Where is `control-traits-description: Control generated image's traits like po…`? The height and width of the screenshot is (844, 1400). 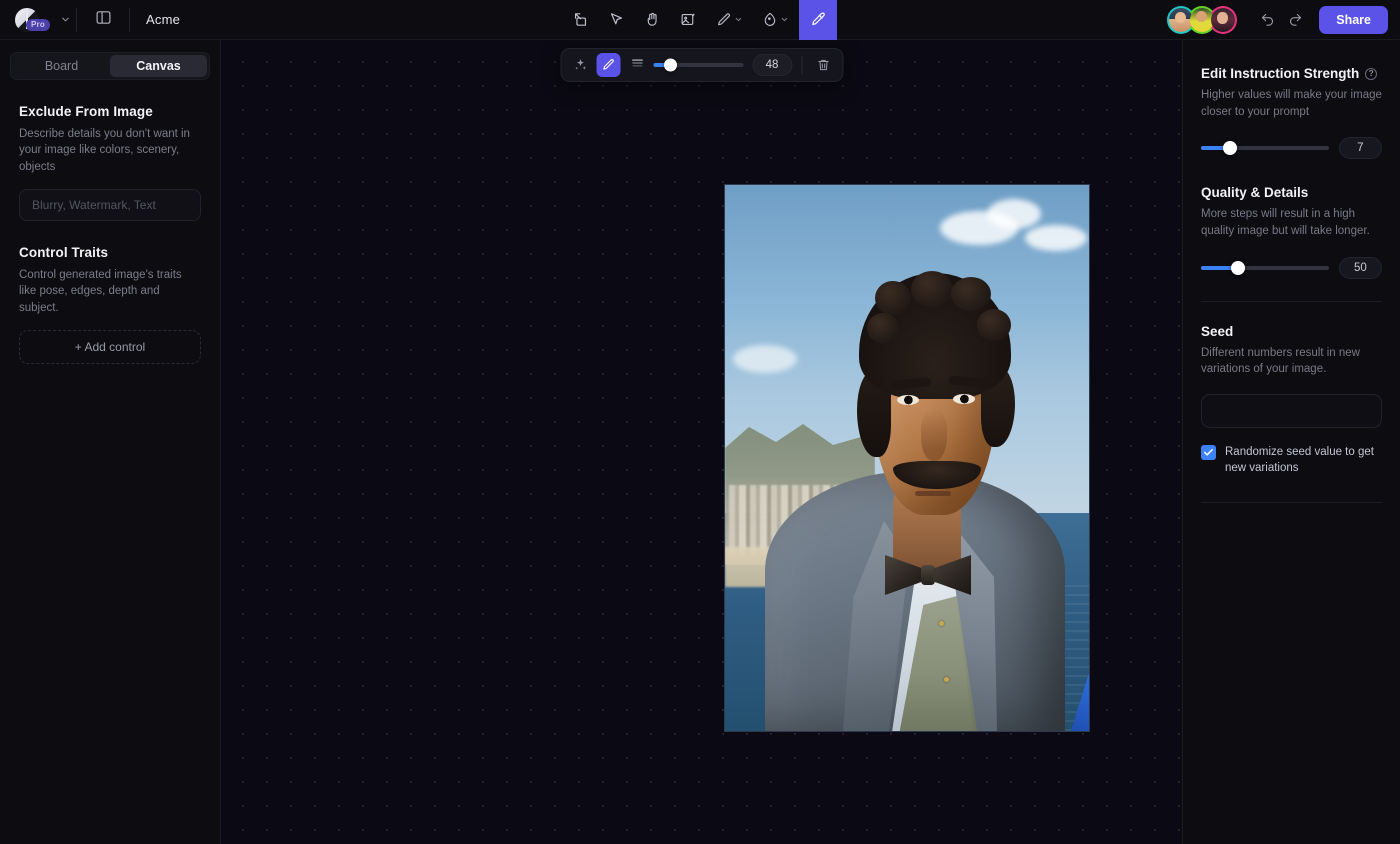 control-traits-description: Control generated image's traits like po… is located at coordinates (100, 291).